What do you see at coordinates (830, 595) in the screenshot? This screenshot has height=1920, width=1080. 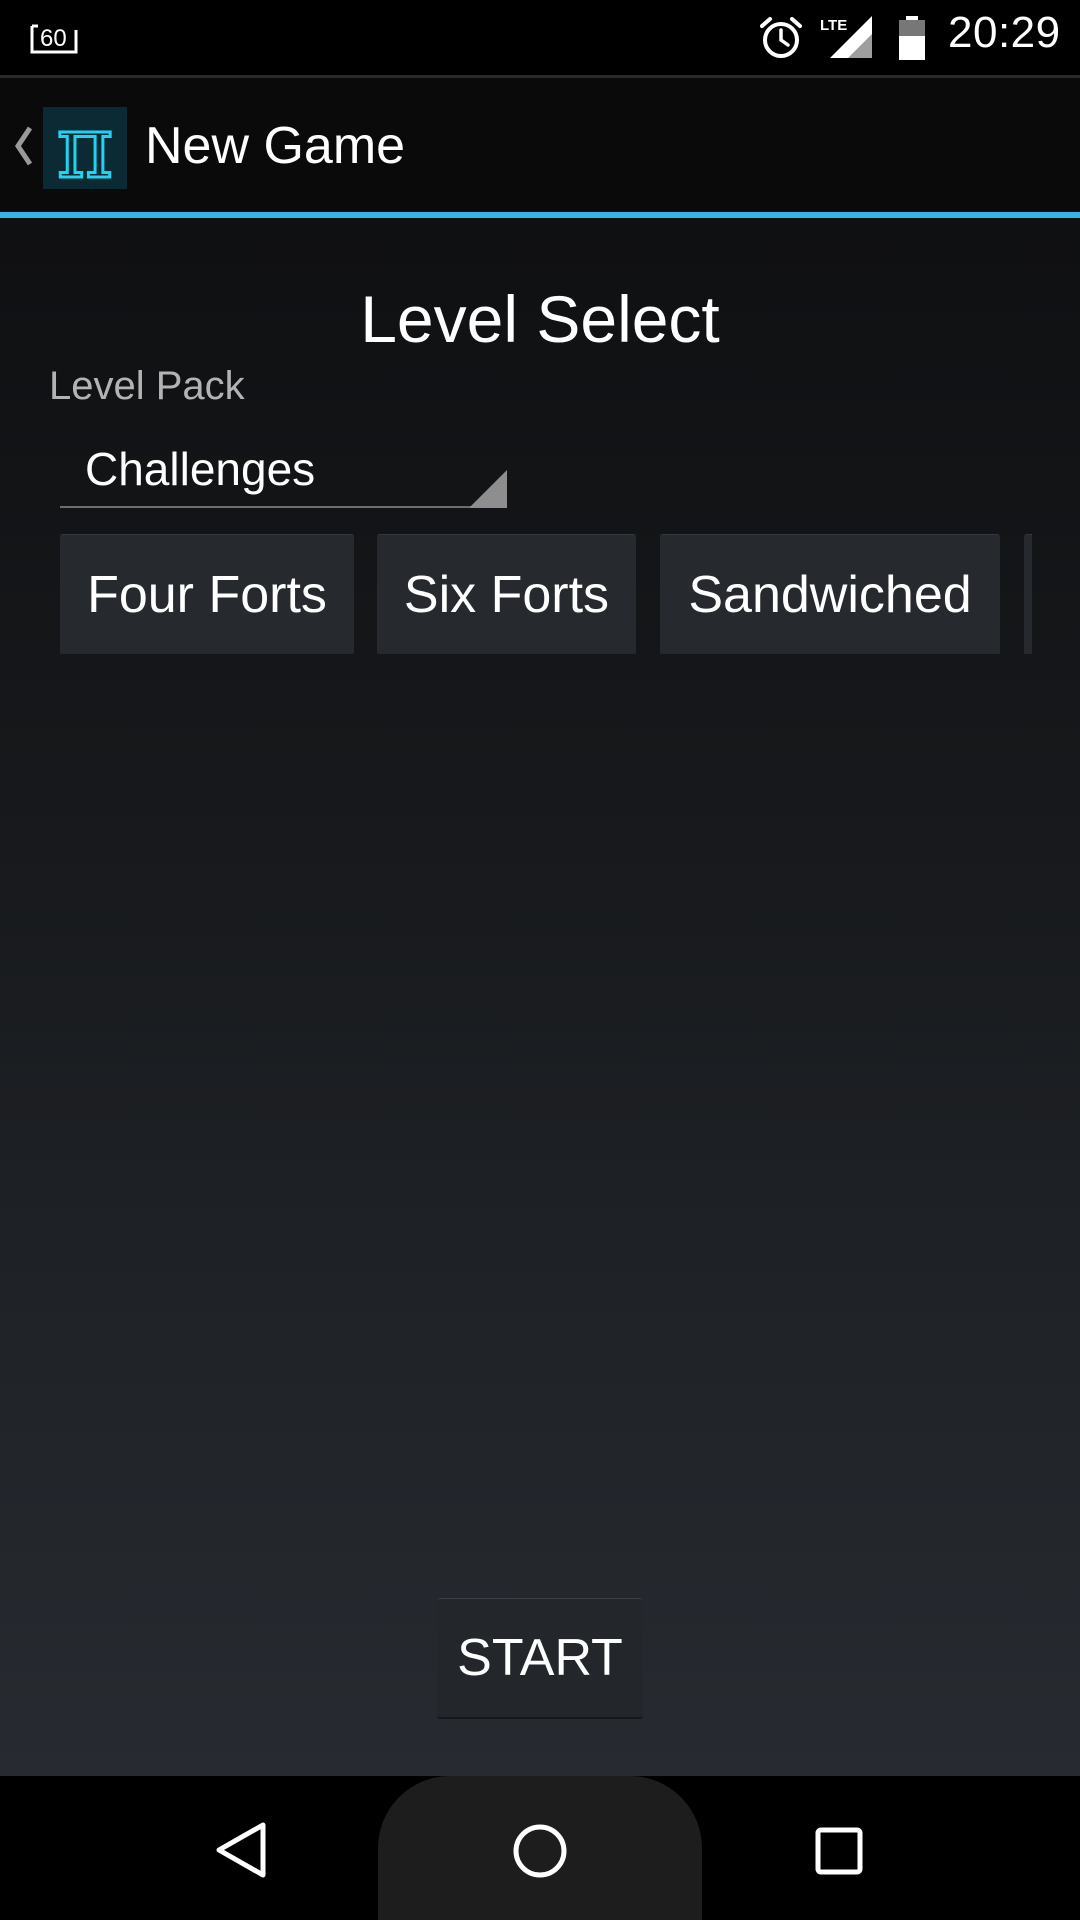 I see `level-button-sandwiched: Sandwiched` at bounding box center [830, 595].